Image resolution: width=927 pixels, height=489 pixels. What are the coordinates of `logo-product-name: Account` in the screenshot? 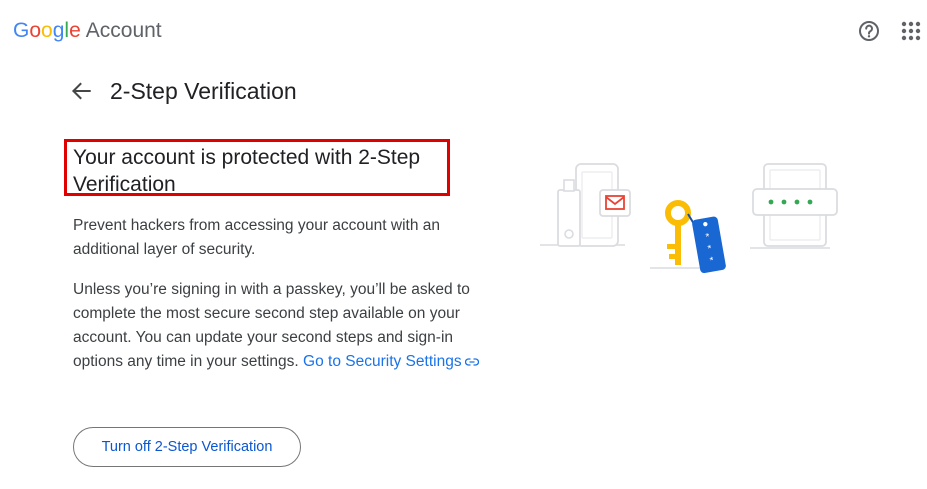 It's located at (123, 30).